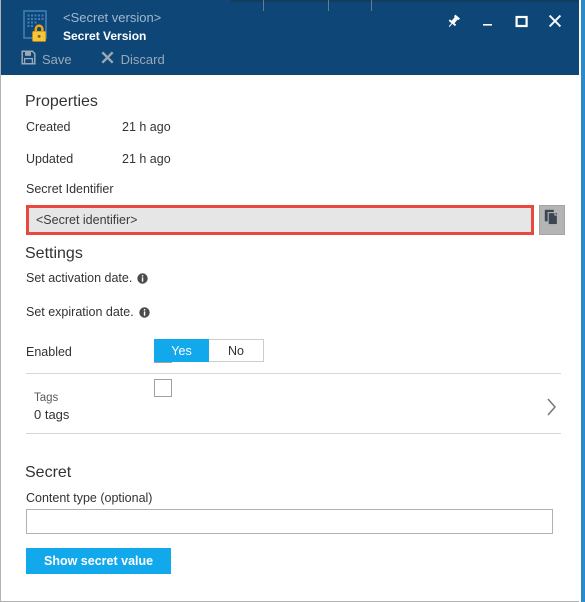  Describe the element at coordinates (98, 159) in the screenshot. I see `property-row-updated: Updated 21 h ago` at that location.